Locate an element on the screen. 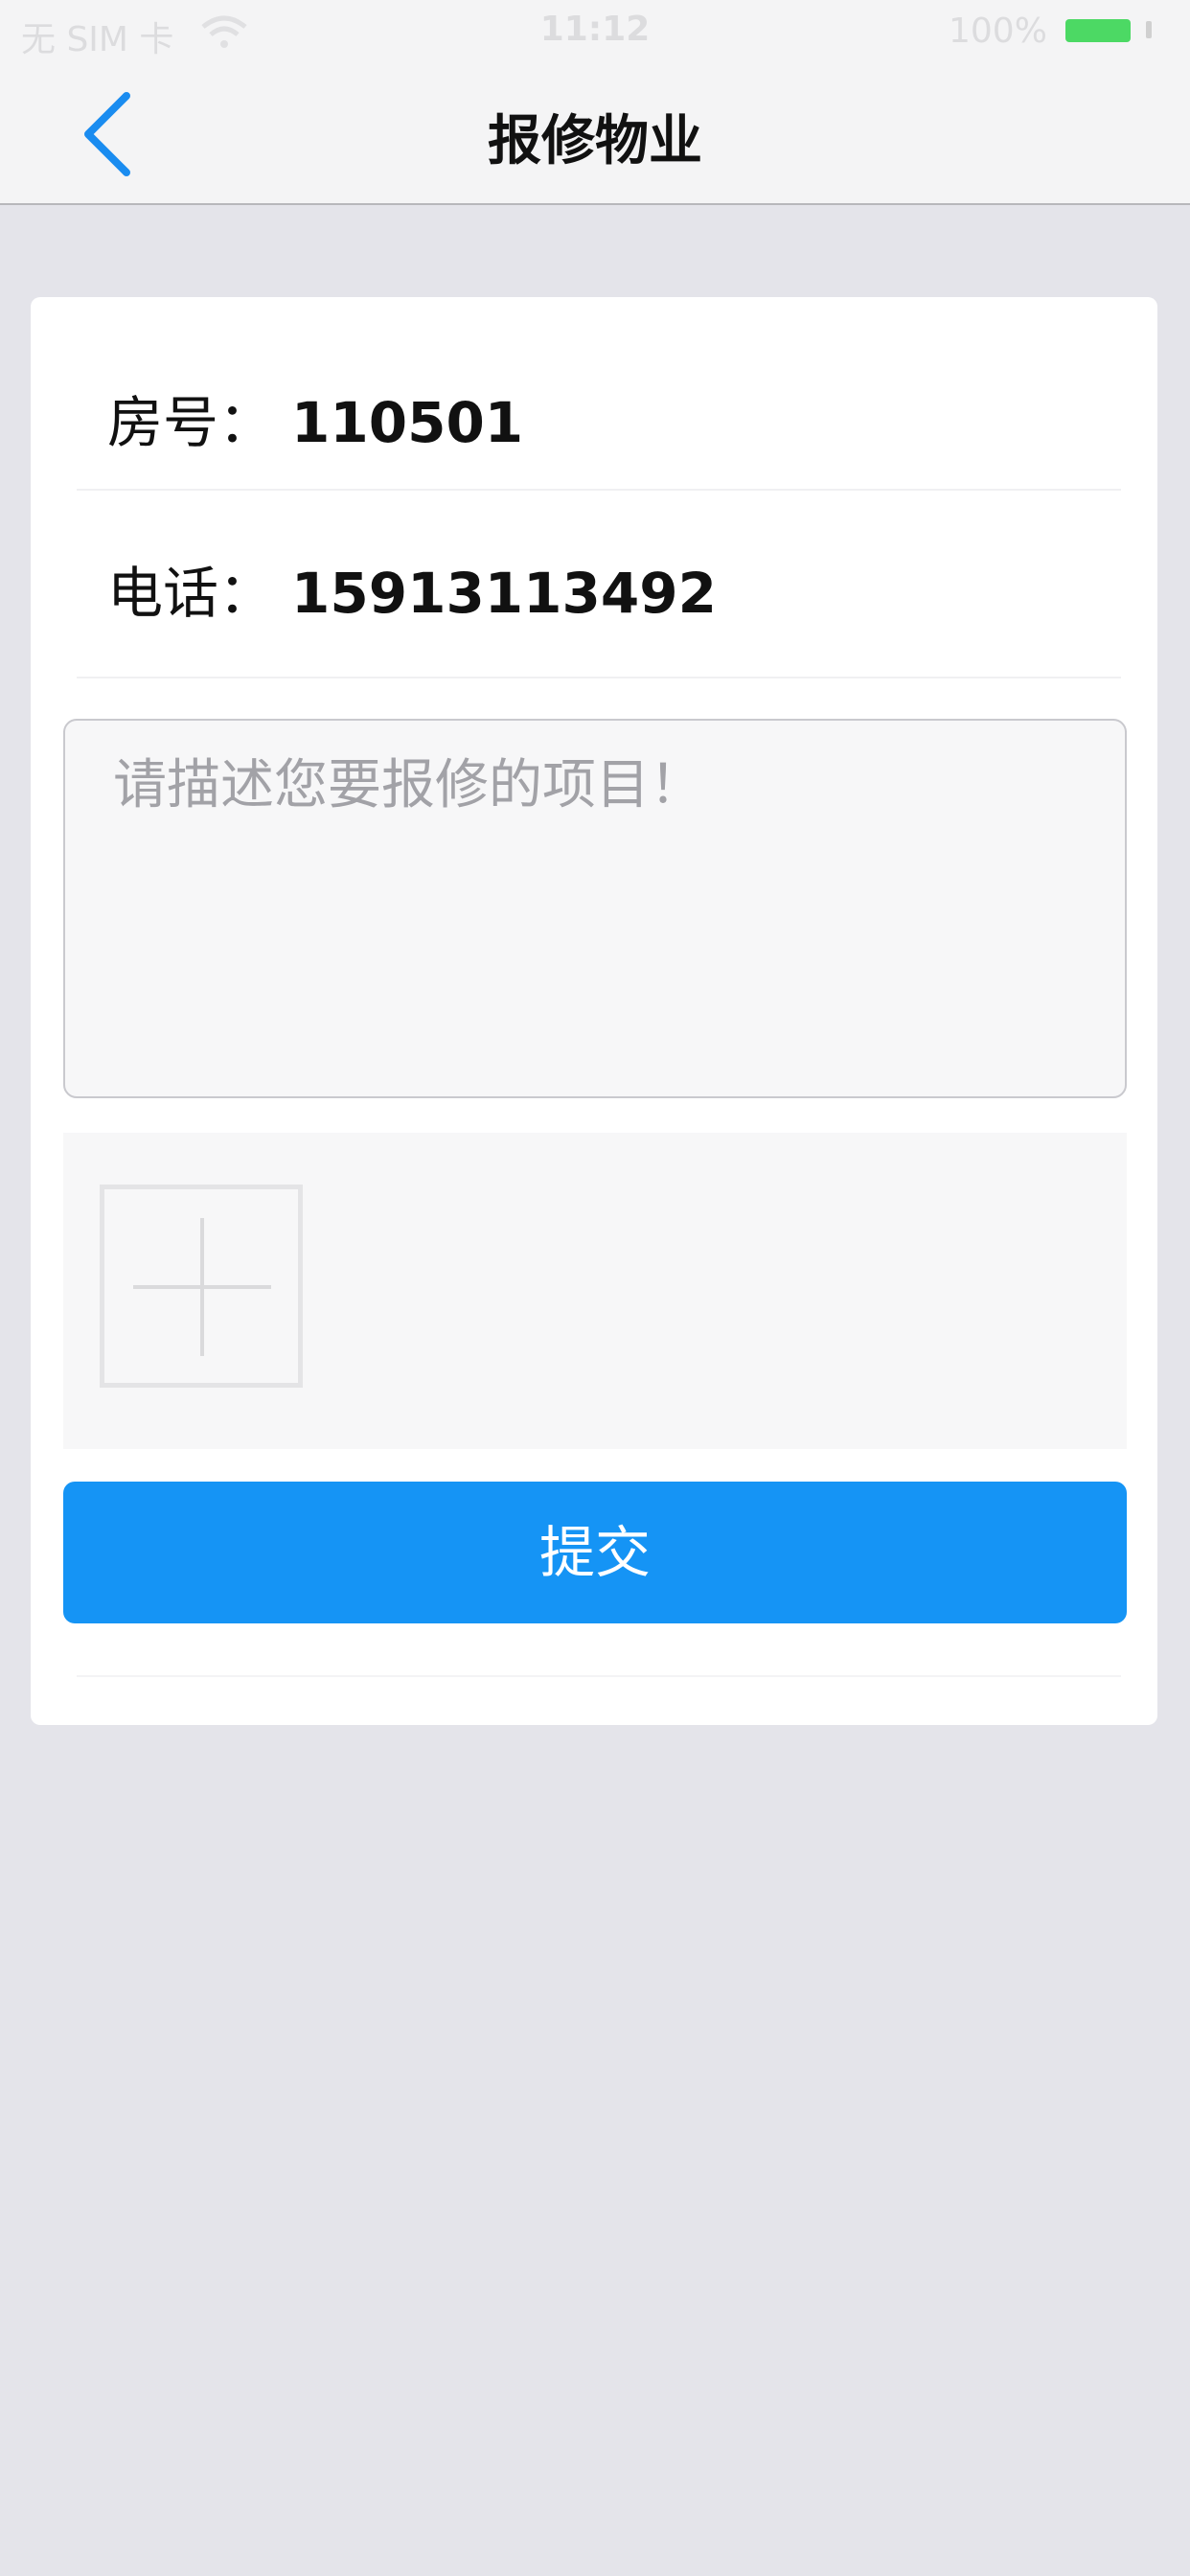 Image resolution: width=1190 pixels, height=2576 pixels. phone-row: 电话： 15913113492 is located at coordinates (624, 587).